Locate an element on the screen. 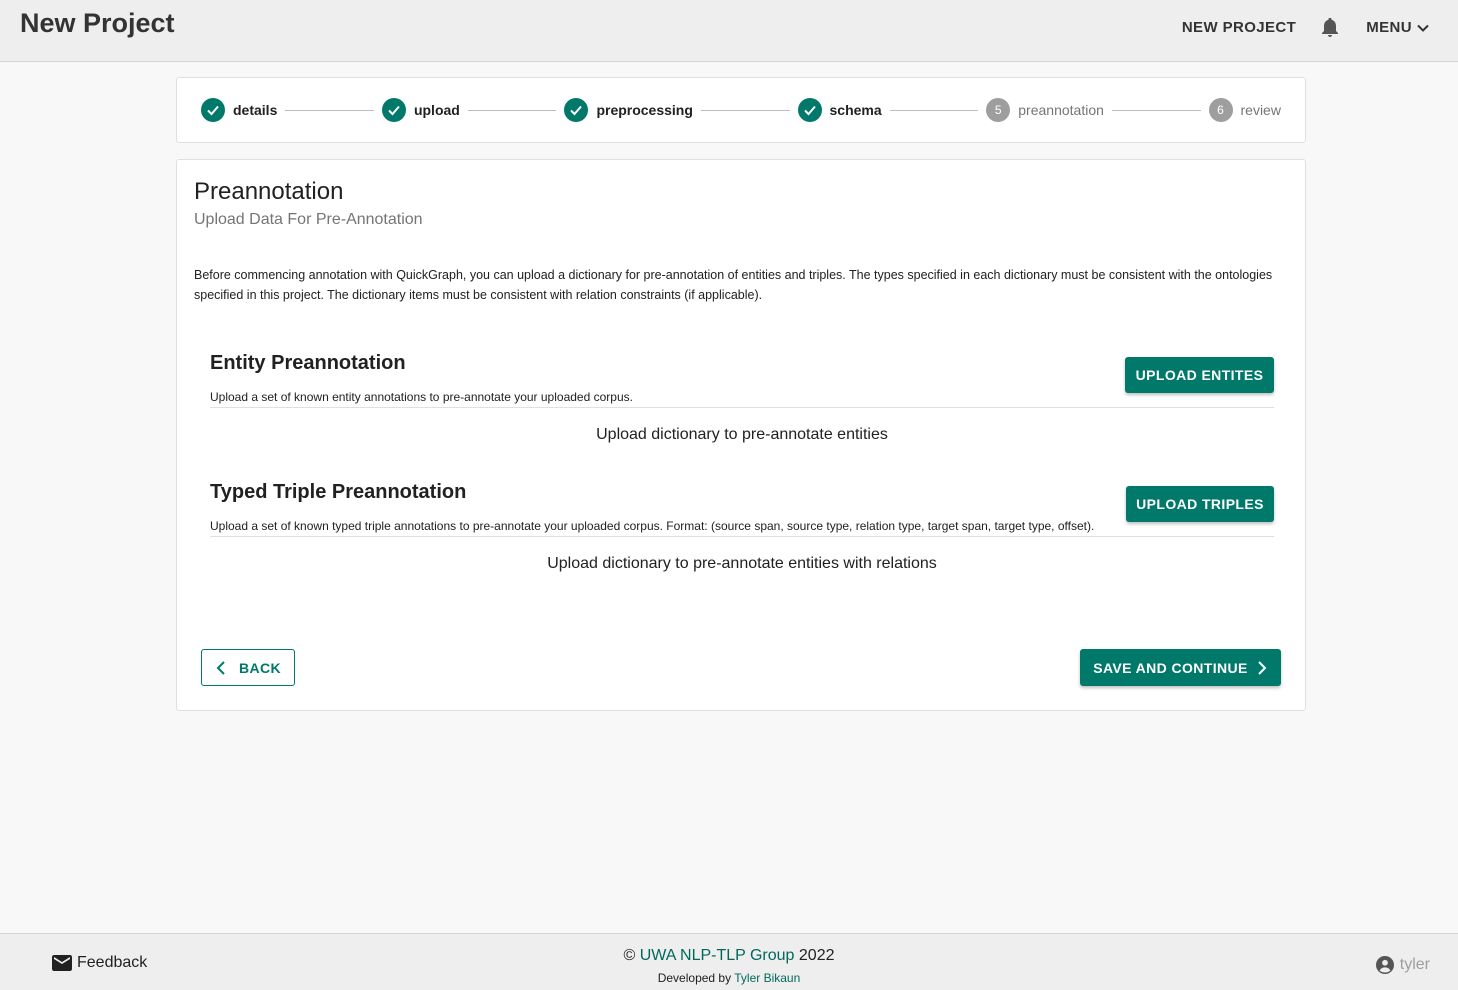  step-number: 5 is located at coordinates (998, 110).